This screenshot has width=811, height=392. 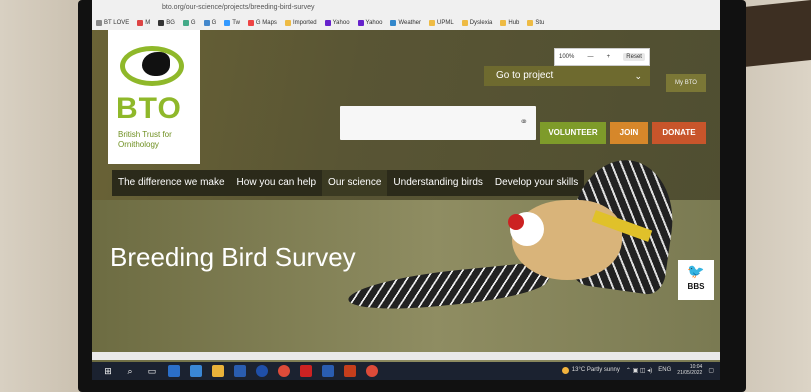 I want to click on go-to-project-label: Go to project, so click(x=525, y=75).